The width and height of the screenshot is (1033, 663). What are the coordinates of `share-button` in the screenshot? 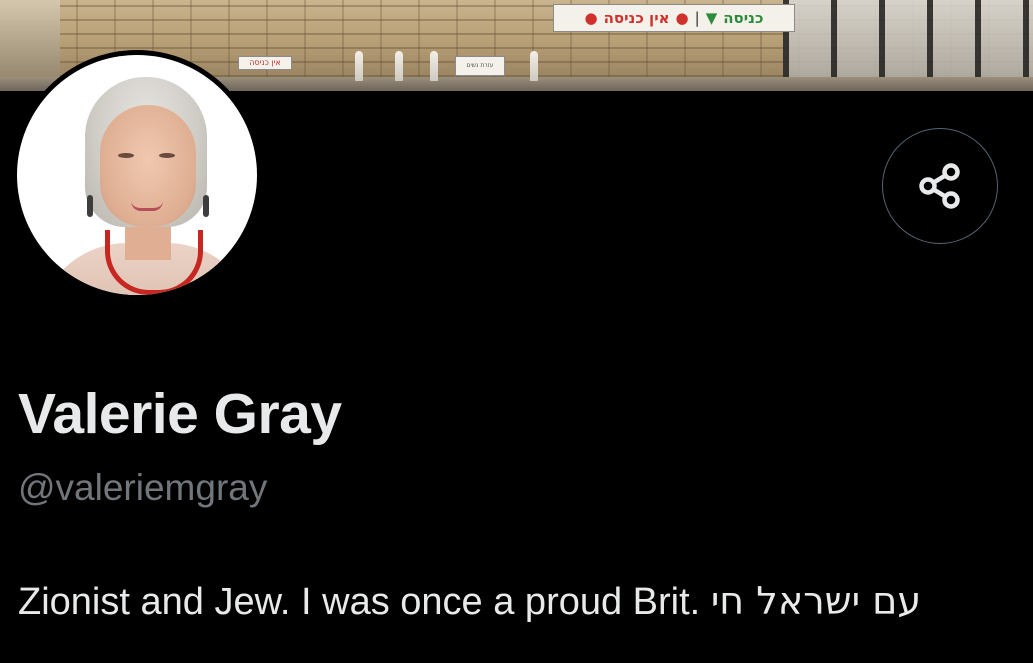 It's located at (940, 186).